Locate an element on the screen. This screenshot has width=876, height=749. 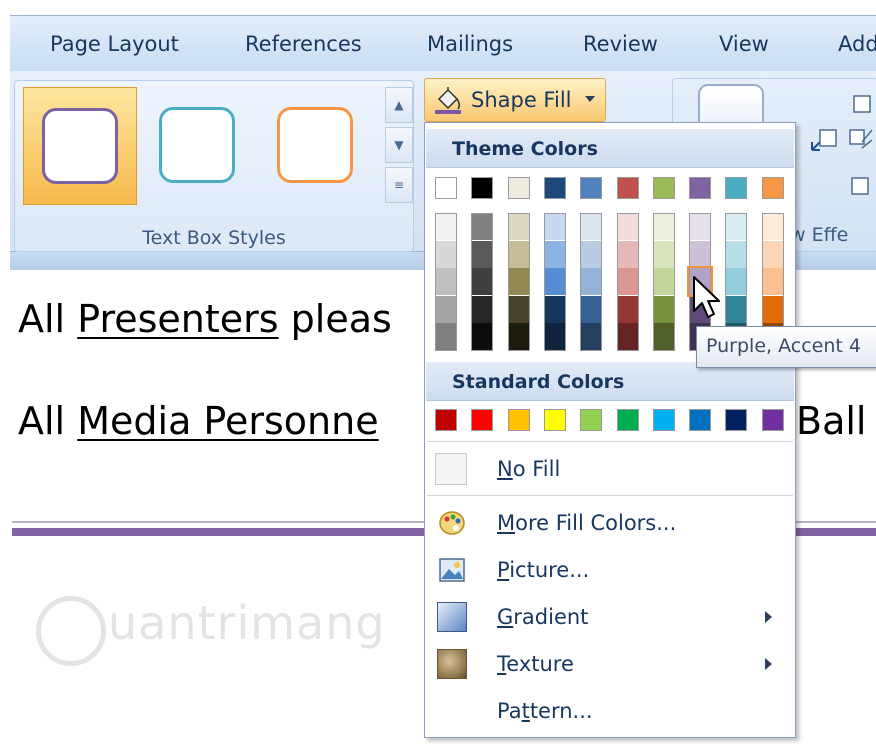
no-fill-accel: N is located at coordinates (505, 469).